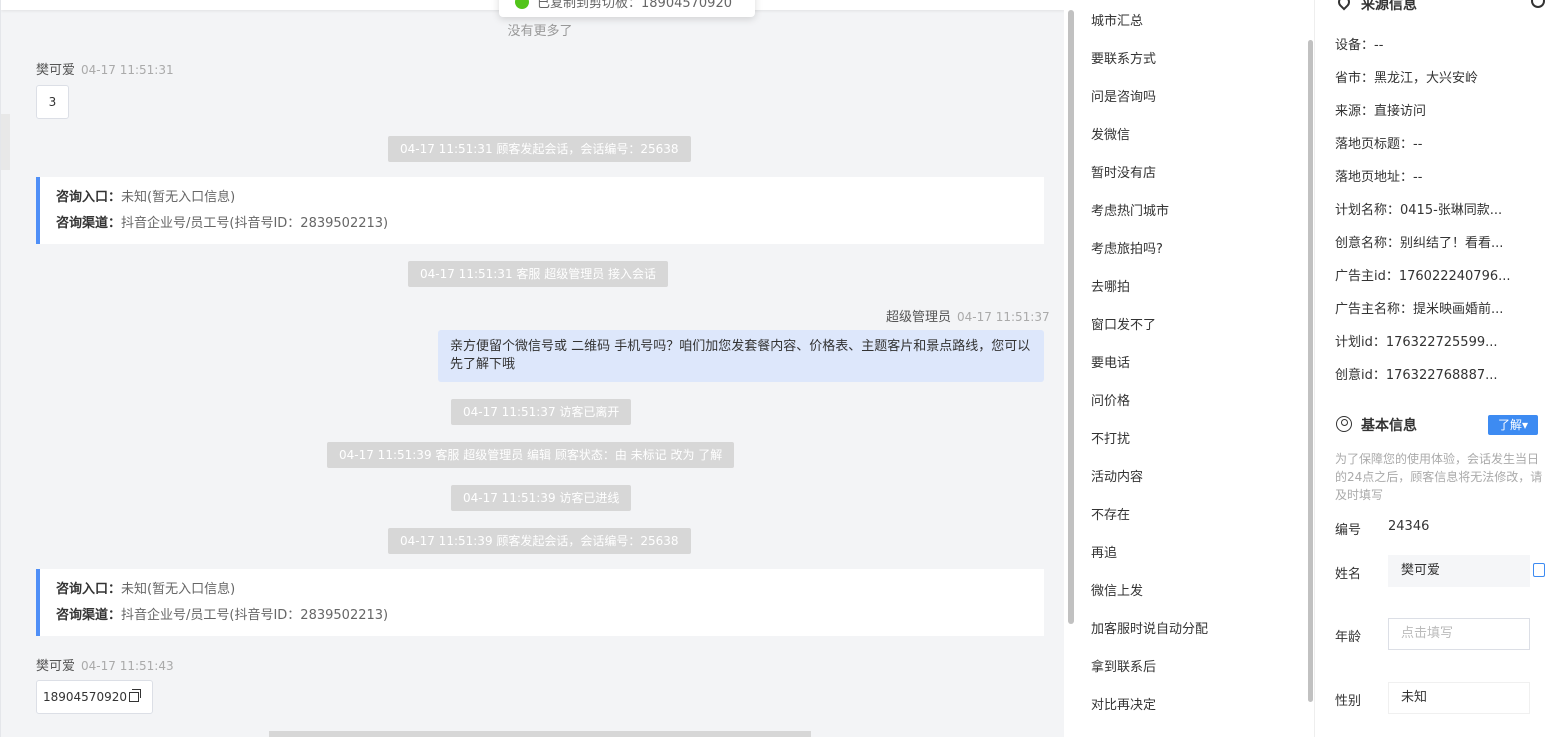 The height and width of the screenshot is (737, 1561). Describe the element at coordinates (1379, 144) in the screenshot. I see `source-info-row: 落地页标题：--` at that location.